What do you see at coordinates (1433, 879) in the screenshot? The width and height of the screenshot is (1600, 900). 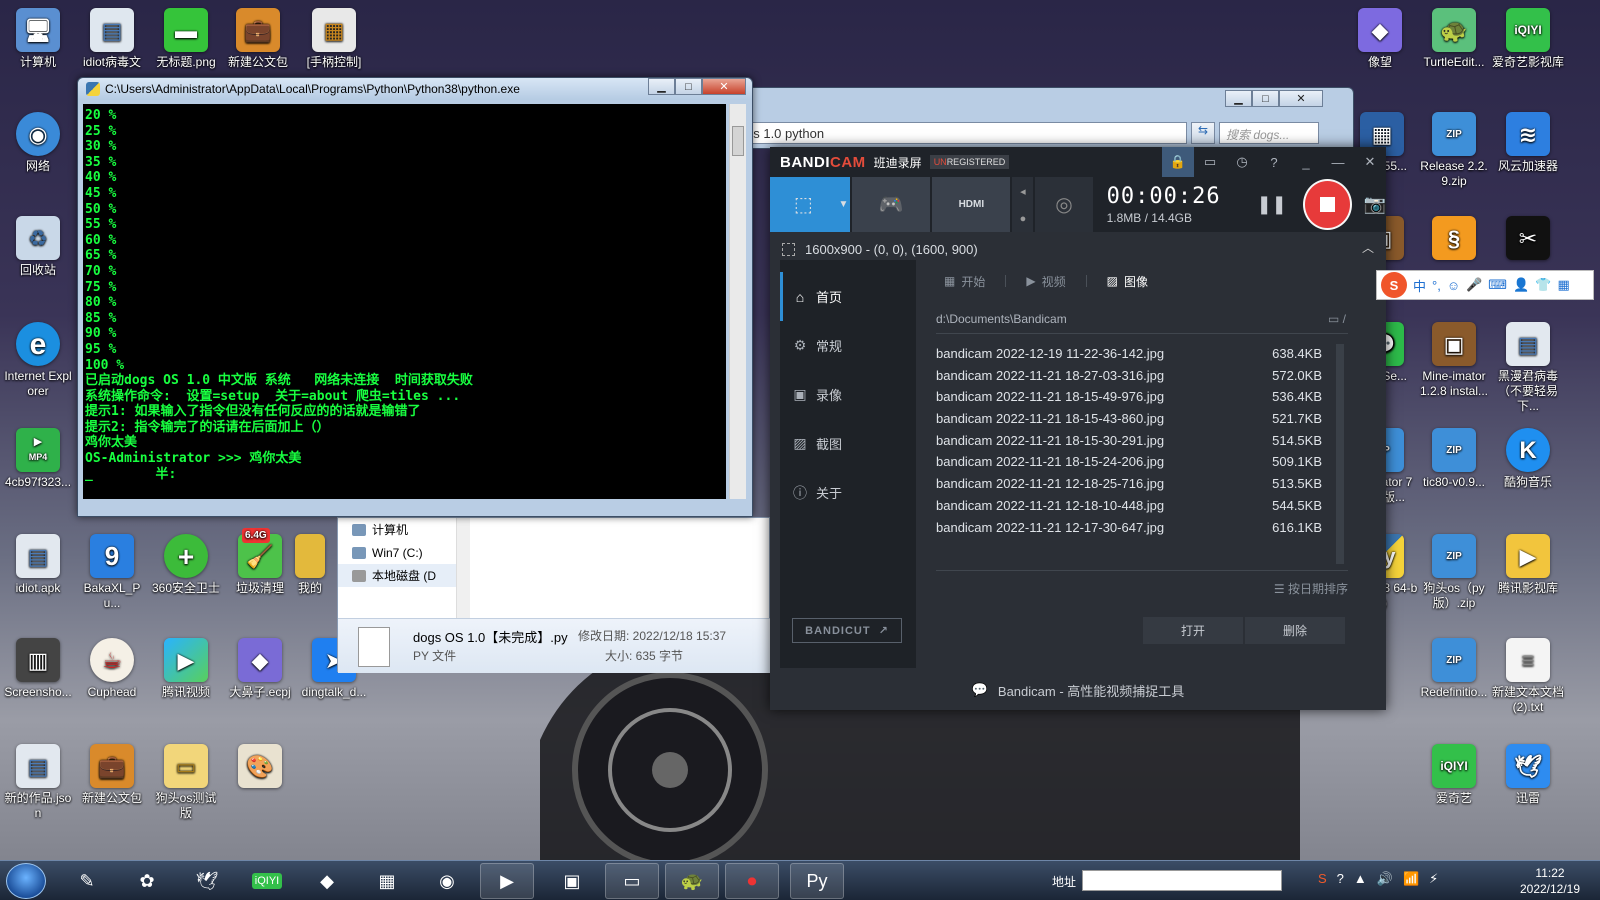 I see `network-icon: ⚡` at bounding box center [1433, 879].